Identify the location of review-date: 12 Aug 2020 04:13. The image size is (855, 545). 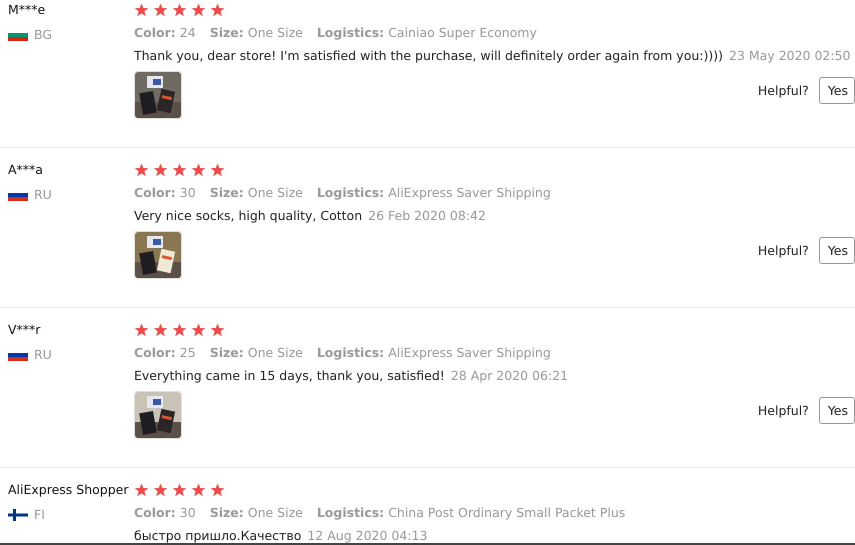
(367, 535).